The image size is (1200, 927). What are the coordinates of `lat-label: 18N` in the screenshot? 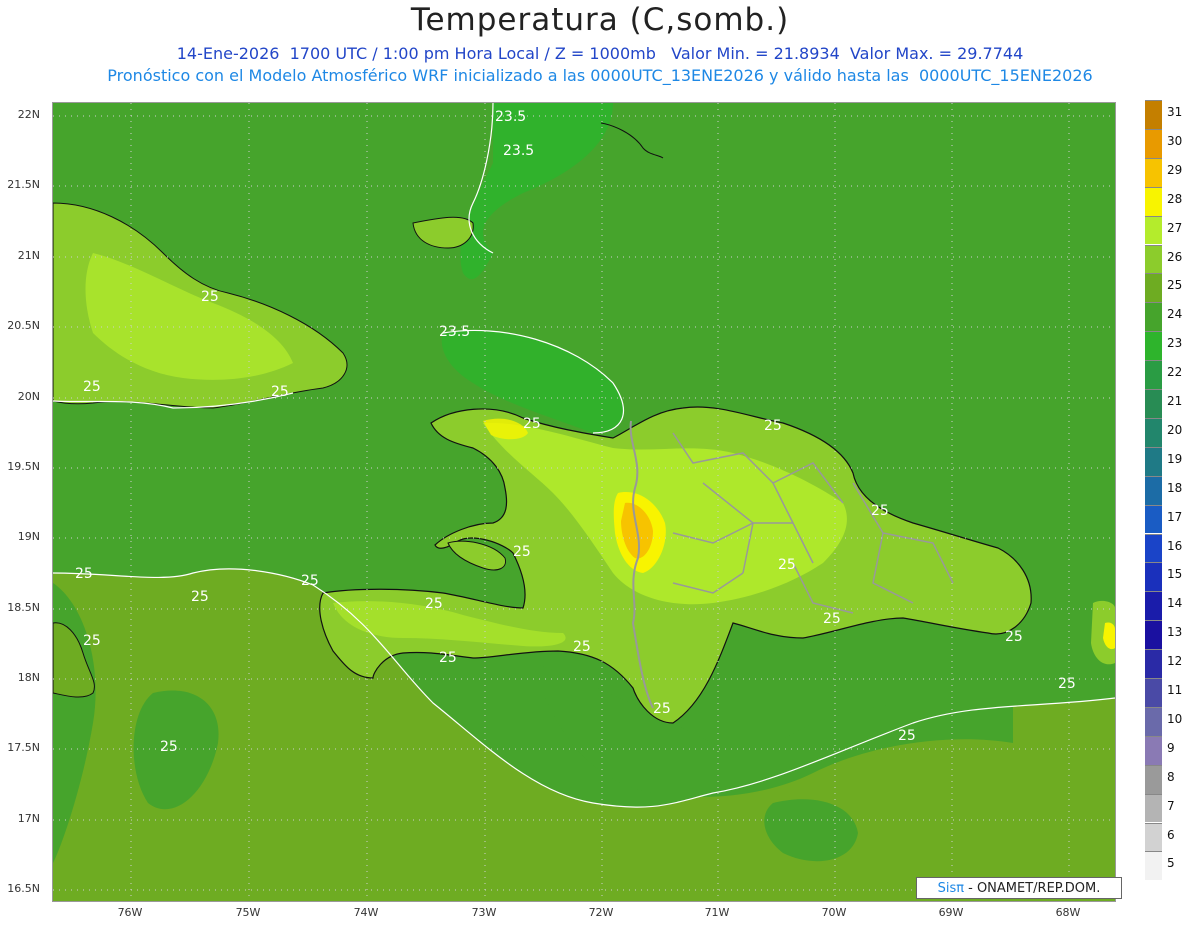 It's located at (28, 677).